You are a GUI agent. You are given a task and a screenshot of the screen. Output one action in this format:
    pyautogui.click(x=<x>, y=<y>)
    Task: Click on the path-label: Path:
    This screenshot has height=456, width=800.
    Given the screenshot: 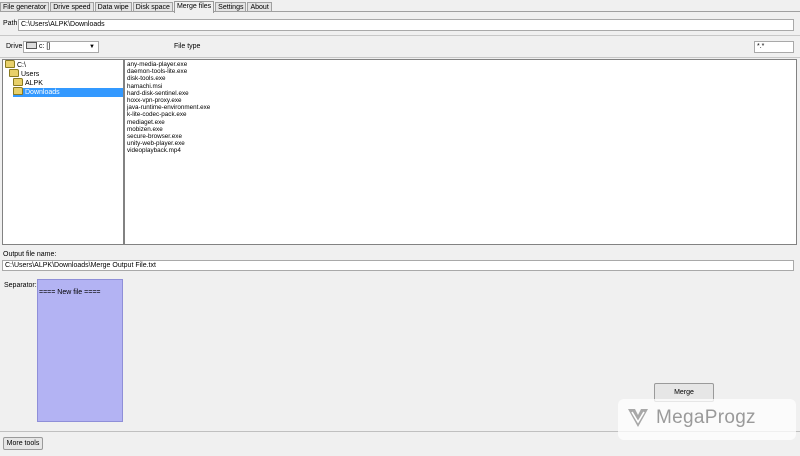 What is the action you would take?
    pyautogui.click(x=11, y=23)
    